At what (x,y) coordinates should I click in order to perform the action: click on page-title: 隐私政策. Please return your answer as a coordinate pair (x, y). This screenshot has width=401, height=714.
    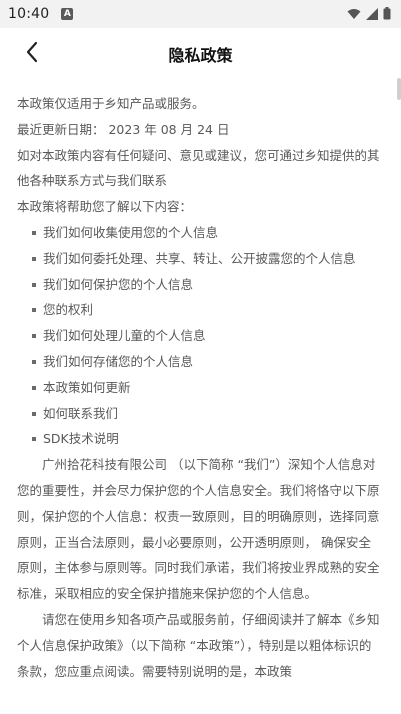
    Looking at the image, I should click on (200, 55).